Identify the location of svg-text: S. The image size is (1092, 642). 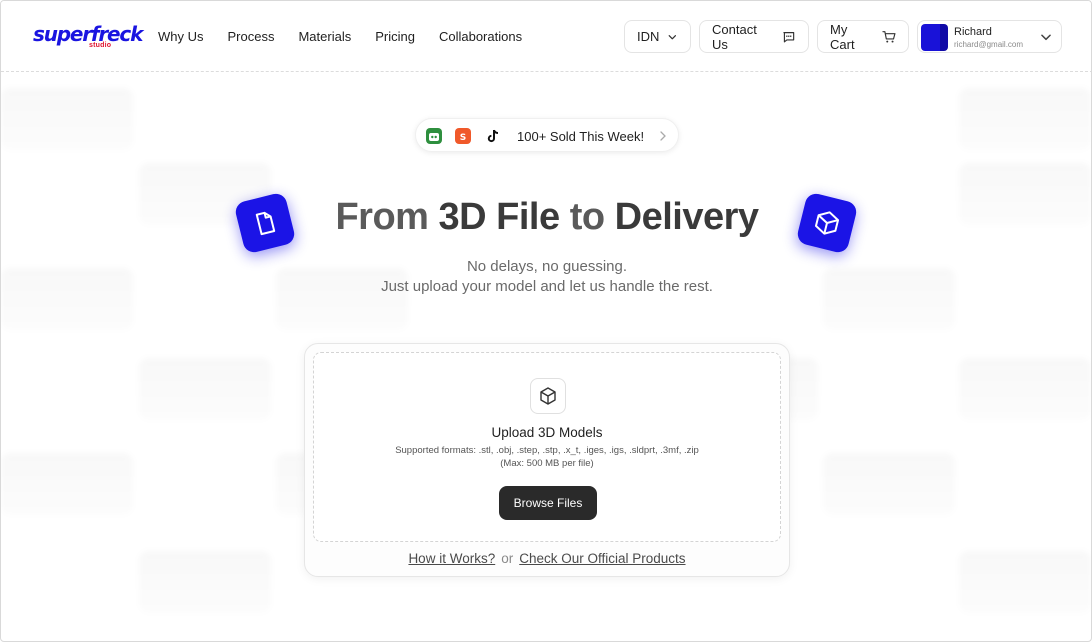
(463, 138).